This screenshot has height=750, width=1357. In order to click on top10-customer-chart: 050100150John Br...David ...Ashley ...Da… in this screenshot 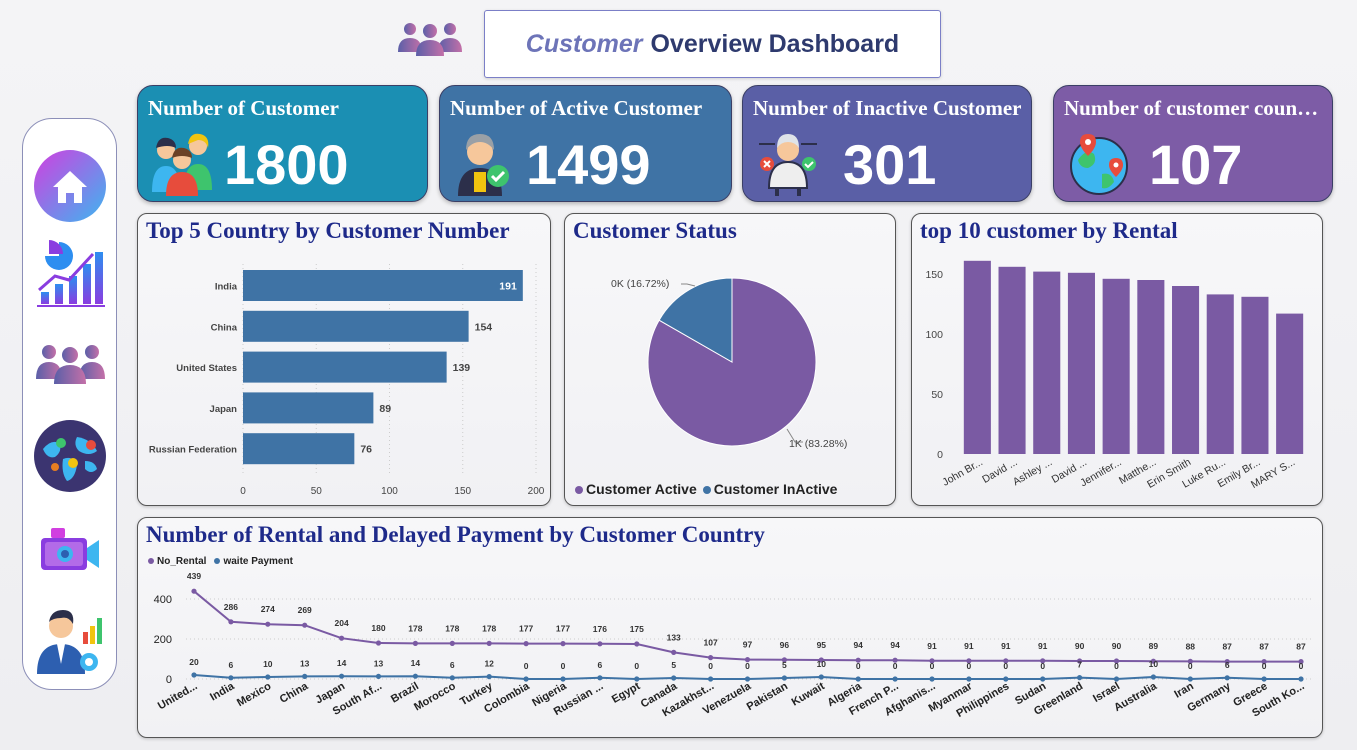, I will do `click(1114, 375)`.